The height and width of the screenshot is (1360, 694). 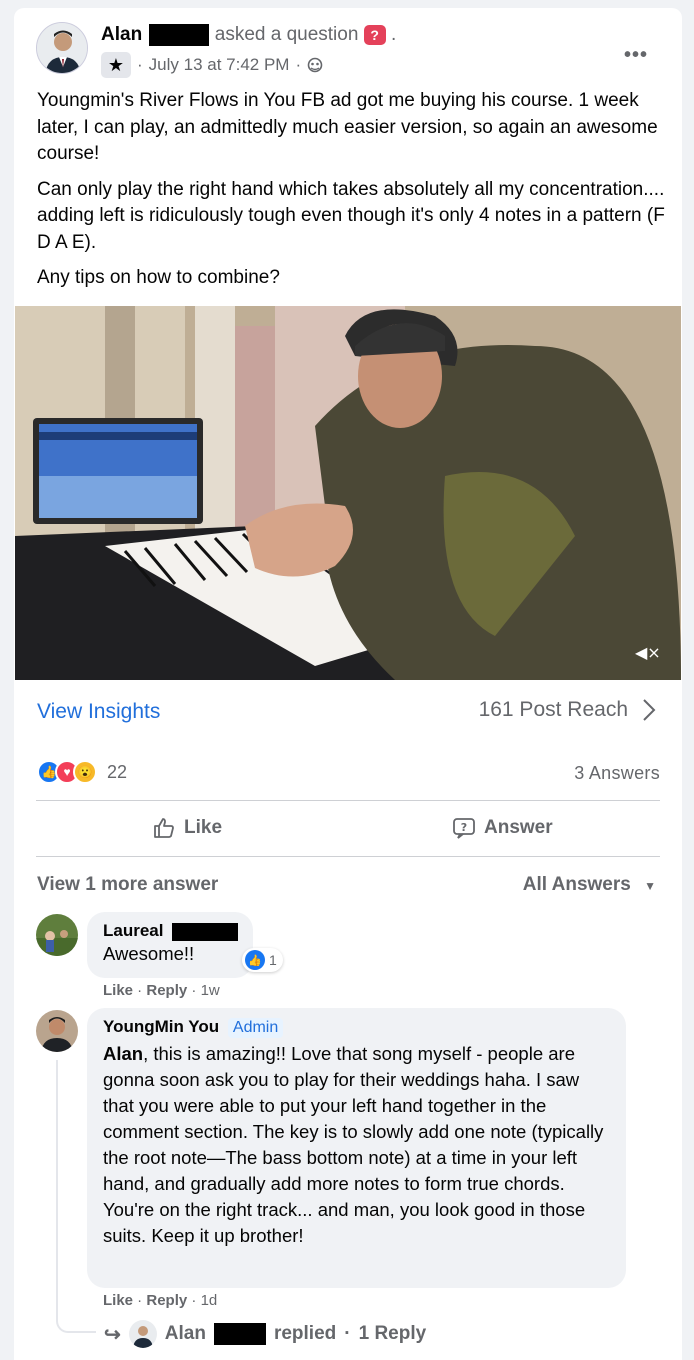 What do you see at coordinates (553, 709) in the screenshot?
I see `post-reach-label: 161 Post Reach` at bounding box center [553, 709].